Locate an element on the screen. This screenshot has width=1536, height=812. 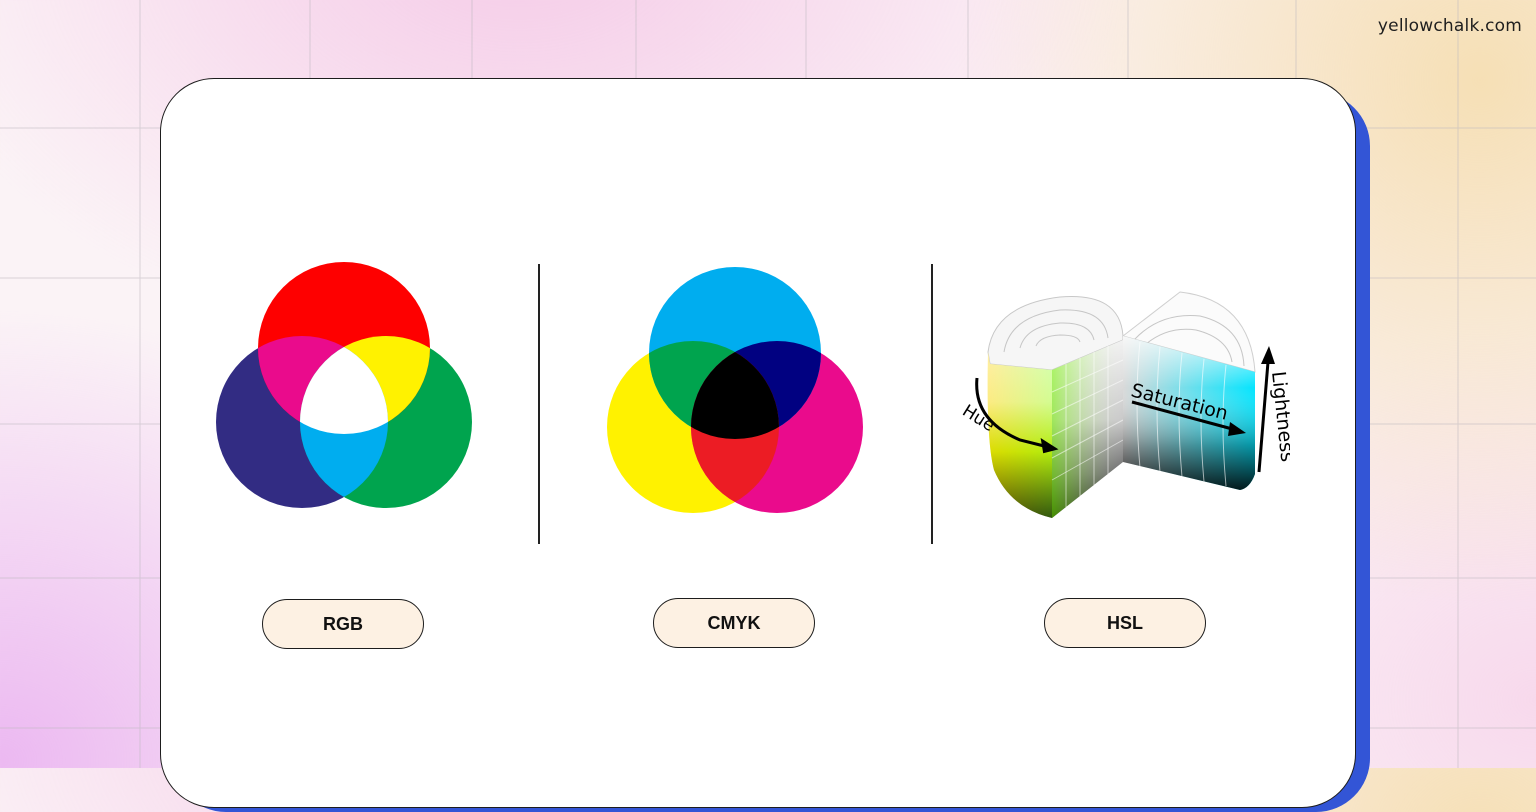
rgb-venn-diagram is located at coordinates (344, 385).